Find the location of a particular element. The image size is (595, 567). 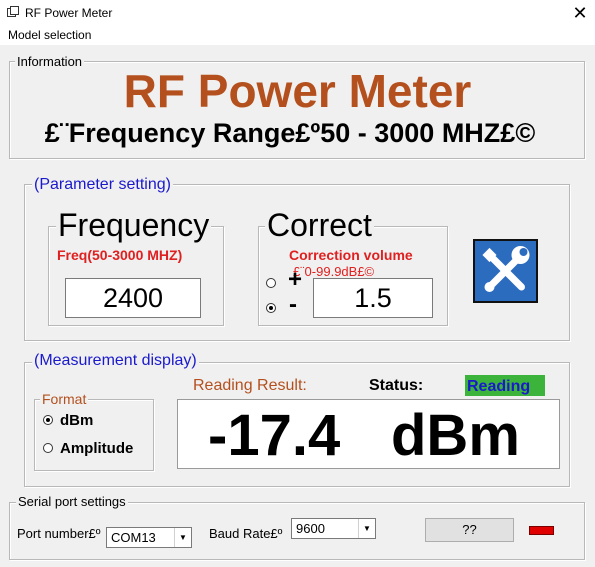

port-number-value: COM13 is located at coordinates (133, 537).